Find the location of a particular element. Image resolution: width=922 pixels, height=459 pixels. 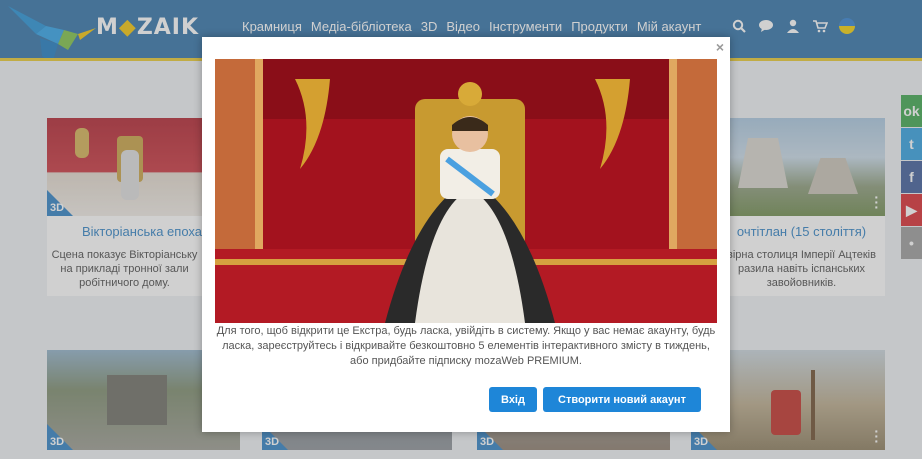

login-button: Вхід is located at coordinates (513, 399).